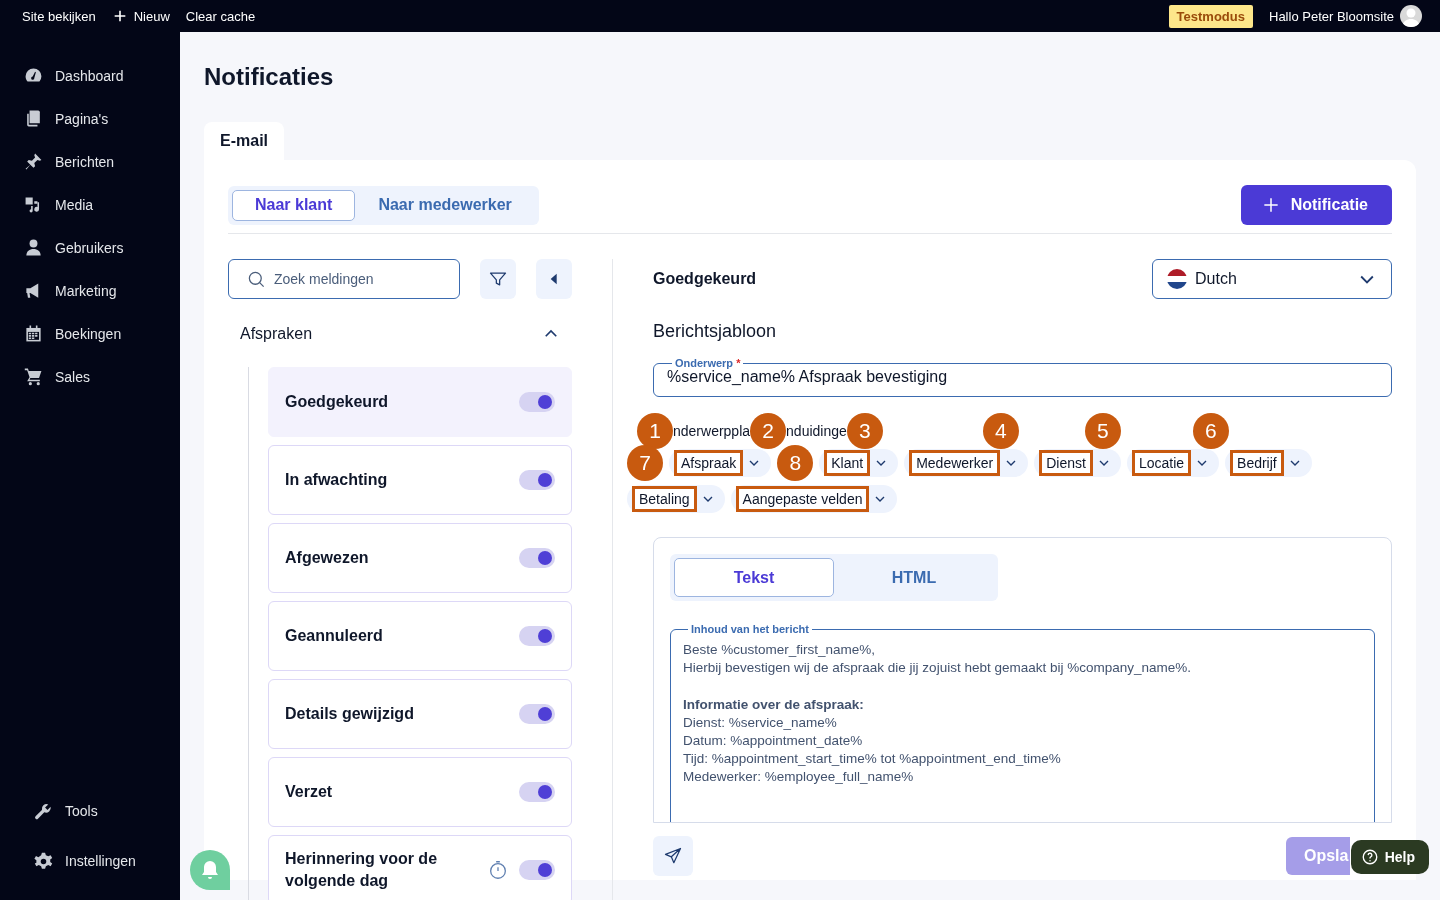 Image resolution: width=1440 pixels, height=900 pixels. What do you see at coordinates (90, 376) in the screenshot?
I see `sidebar-item: Sales` at bounding box center [90, 376].